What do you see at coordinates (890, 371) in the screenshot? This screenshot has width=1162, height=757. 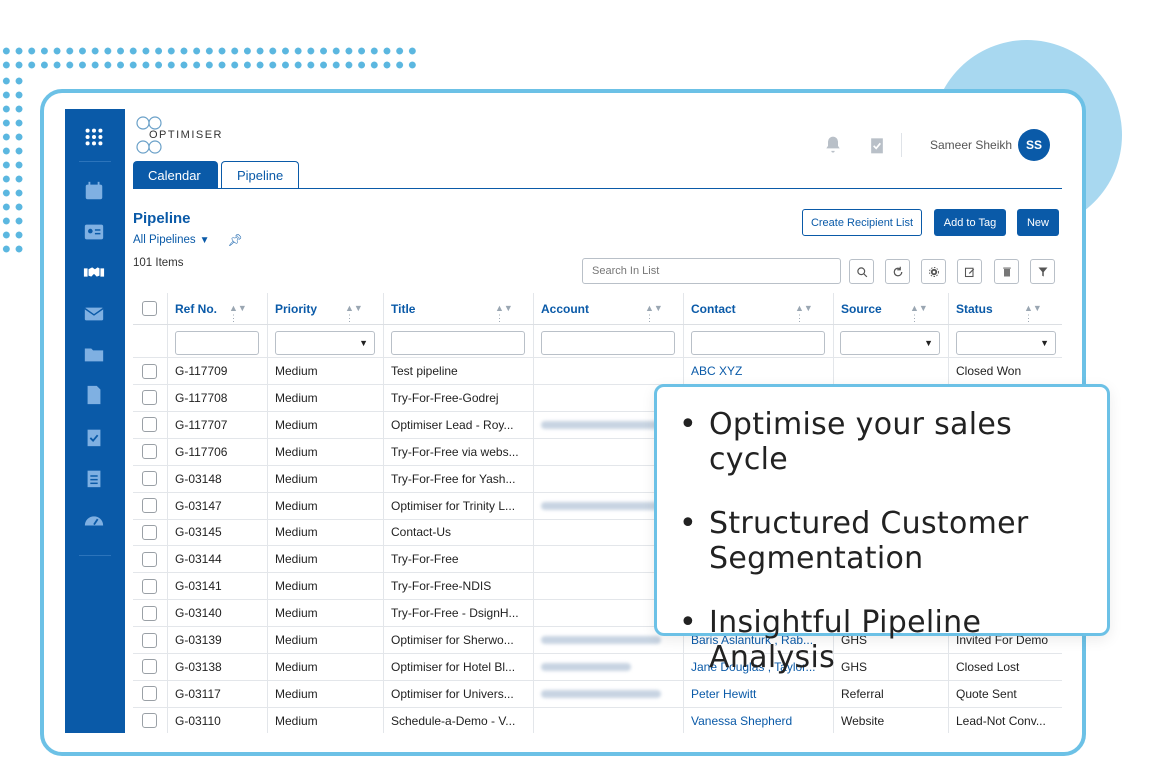 I see `cell-source` at bounding box center [890, 371].